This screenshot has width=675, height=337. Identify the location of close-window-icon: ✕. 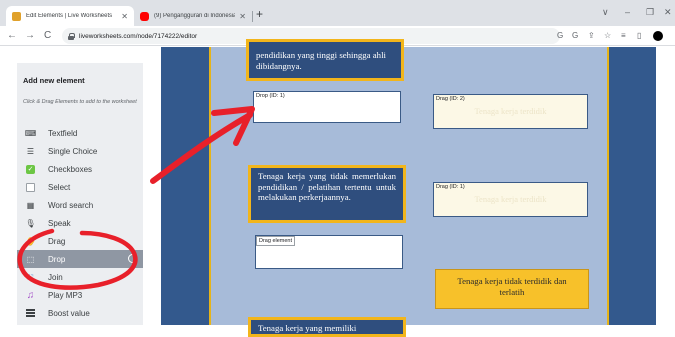
(668, 12).